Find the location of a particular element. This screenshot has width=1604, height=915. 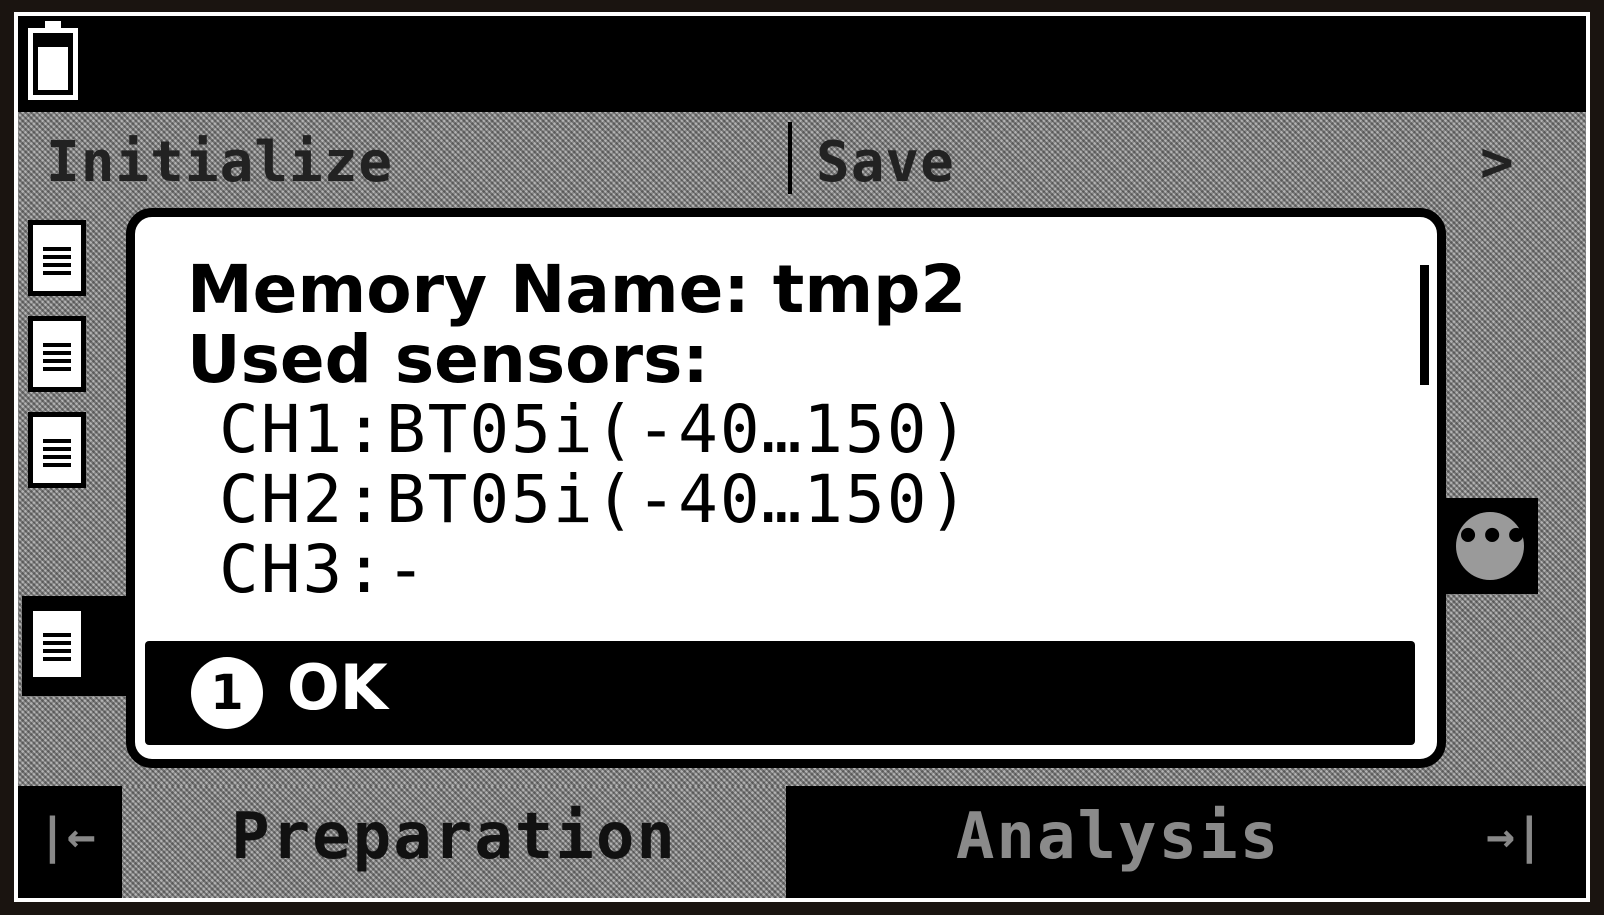

last-page-icon: →| is located at coordinates (1515, 836).